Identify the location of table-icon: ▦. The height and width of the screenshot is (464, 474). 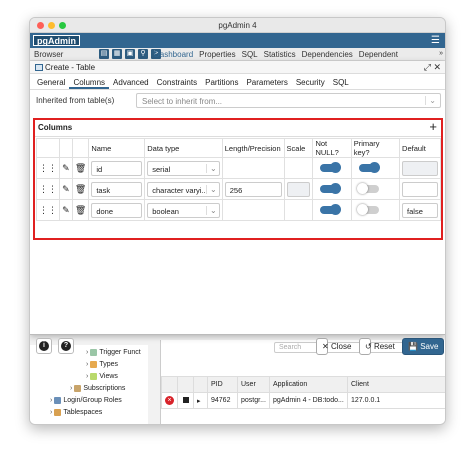
(117, 54).